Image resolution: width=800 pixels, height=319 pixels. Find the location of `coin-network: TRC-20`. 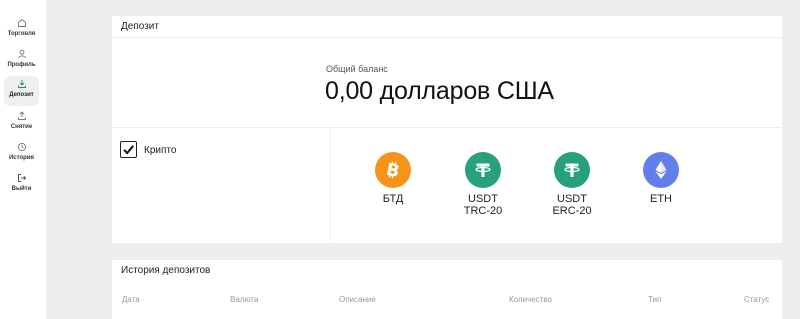

coin-network: TRC-20 is located at coordinates (483, 211).